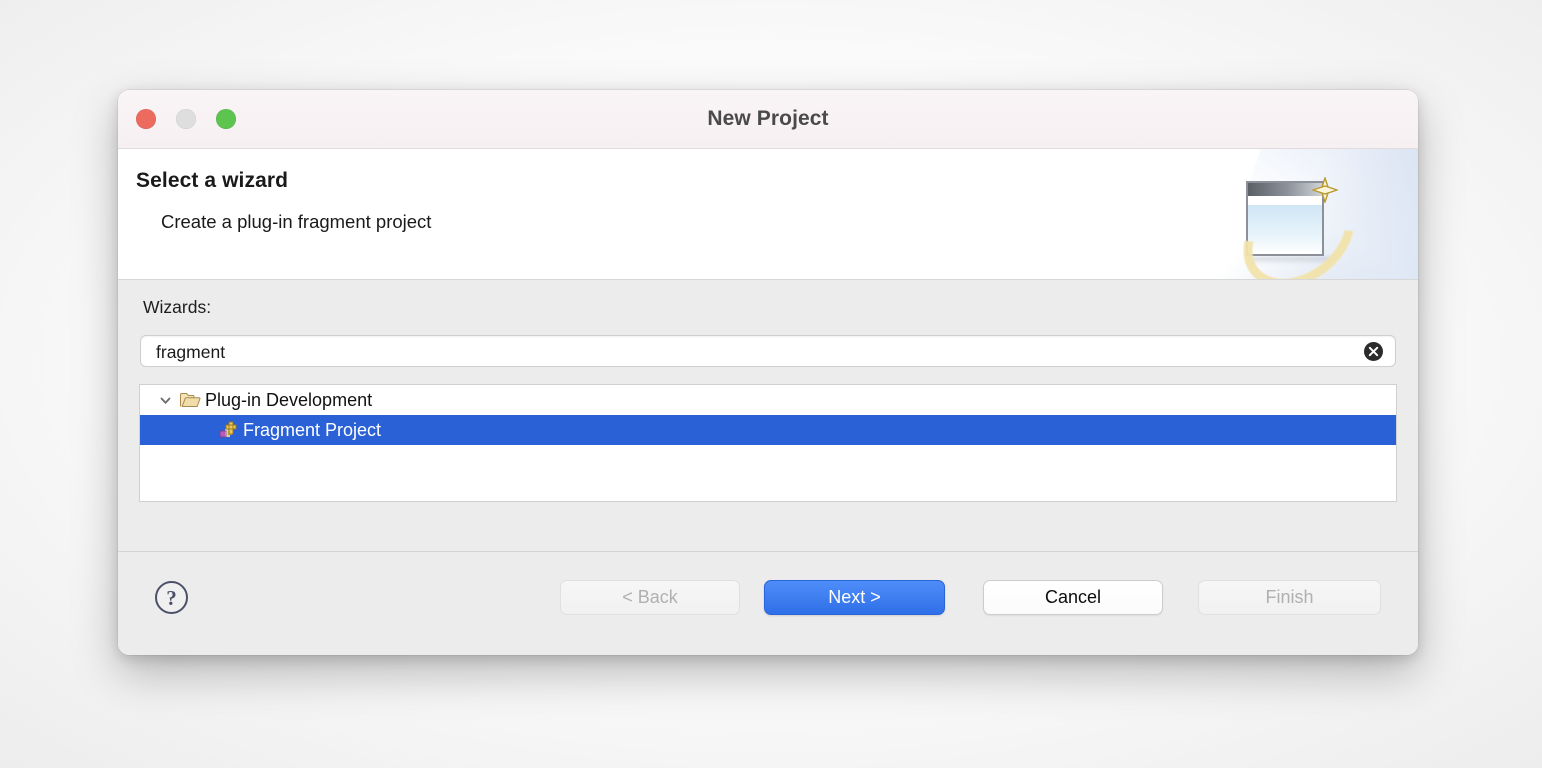  I want to click on minimize-window-button, so click(186, 119).